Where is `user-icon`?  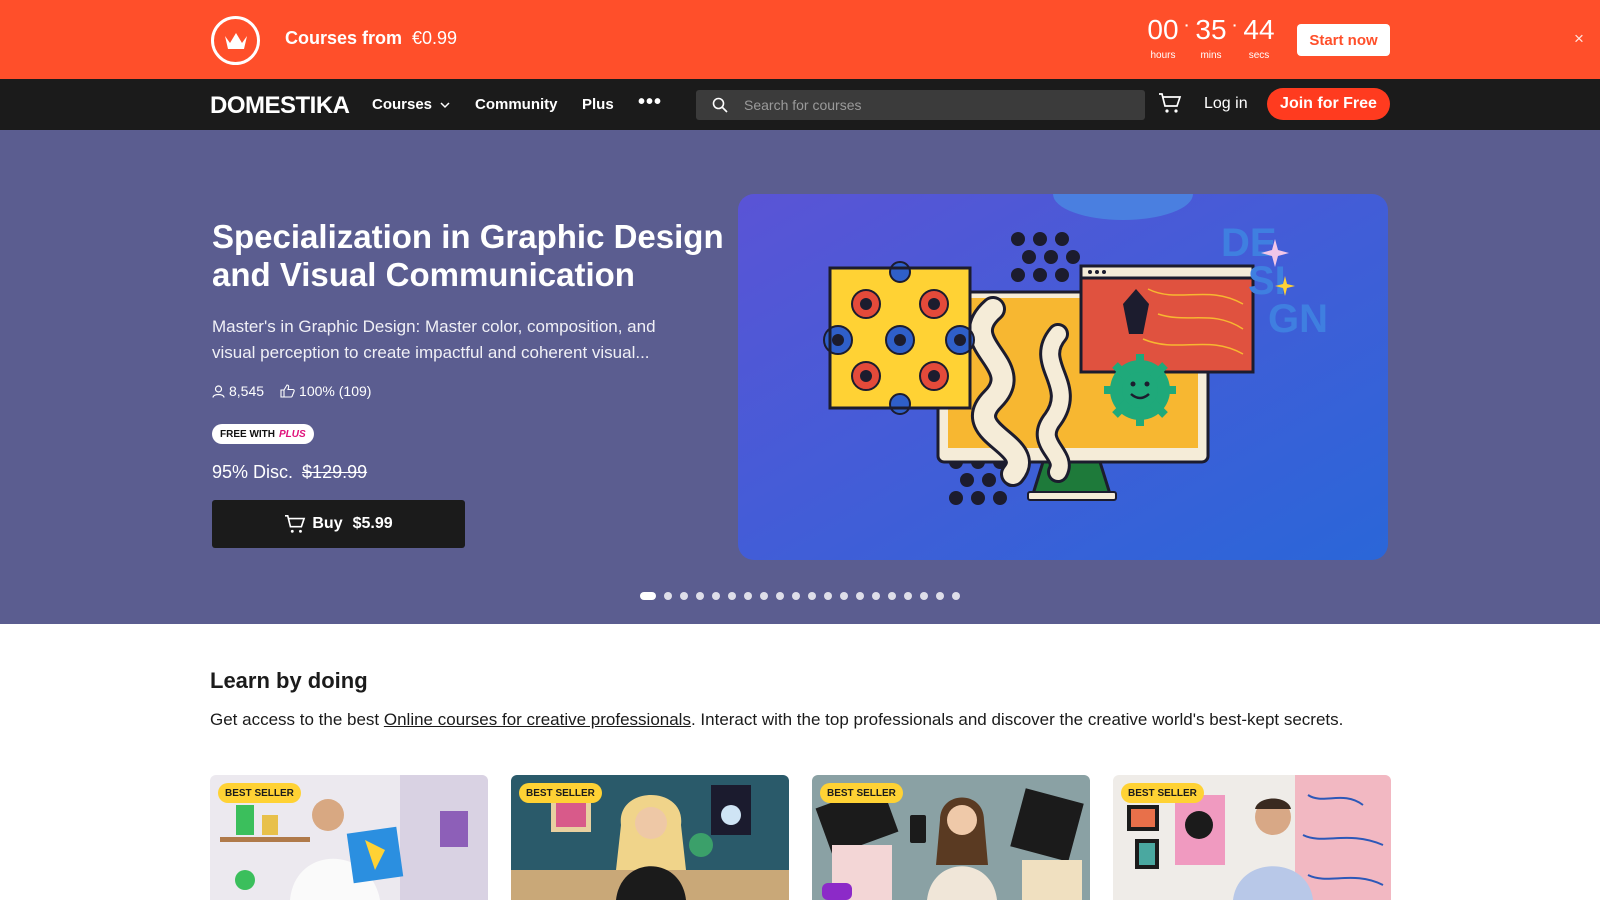
user-icon is located at coordinates (218, 391).